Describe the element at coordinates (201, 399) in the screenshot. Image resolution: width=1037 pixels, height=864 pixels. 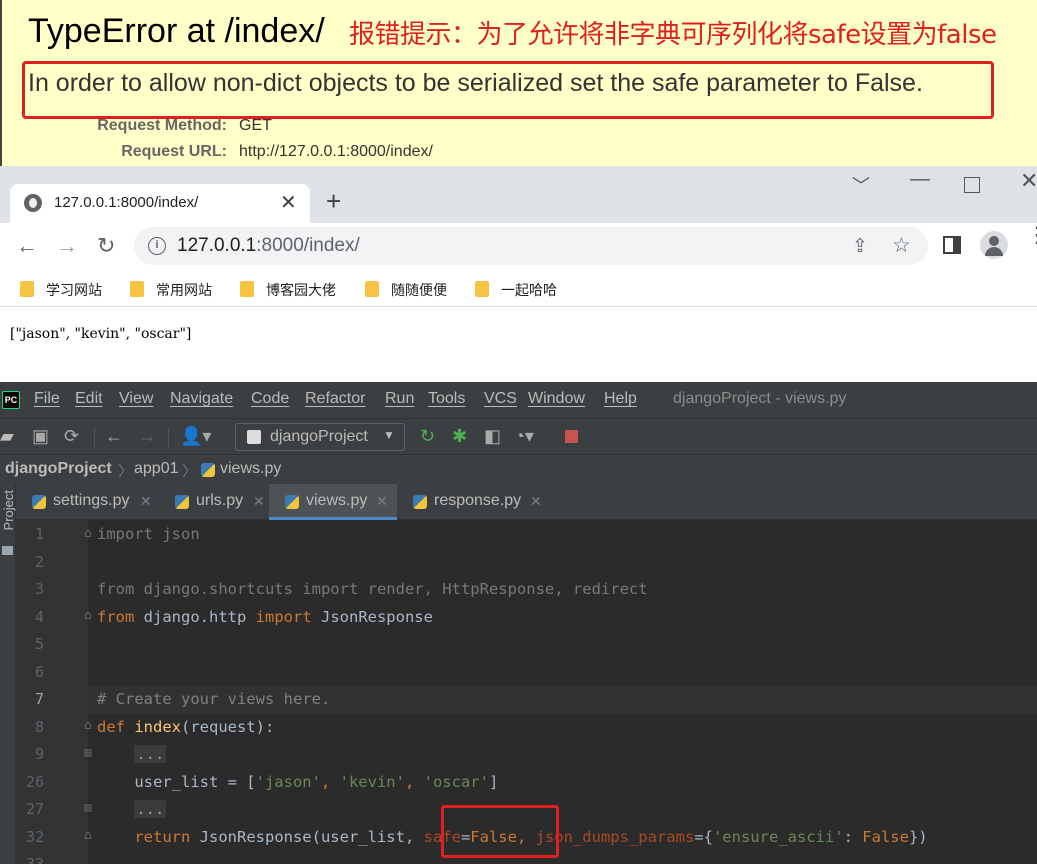
I see `menu-navigate: Navigate` at that location.